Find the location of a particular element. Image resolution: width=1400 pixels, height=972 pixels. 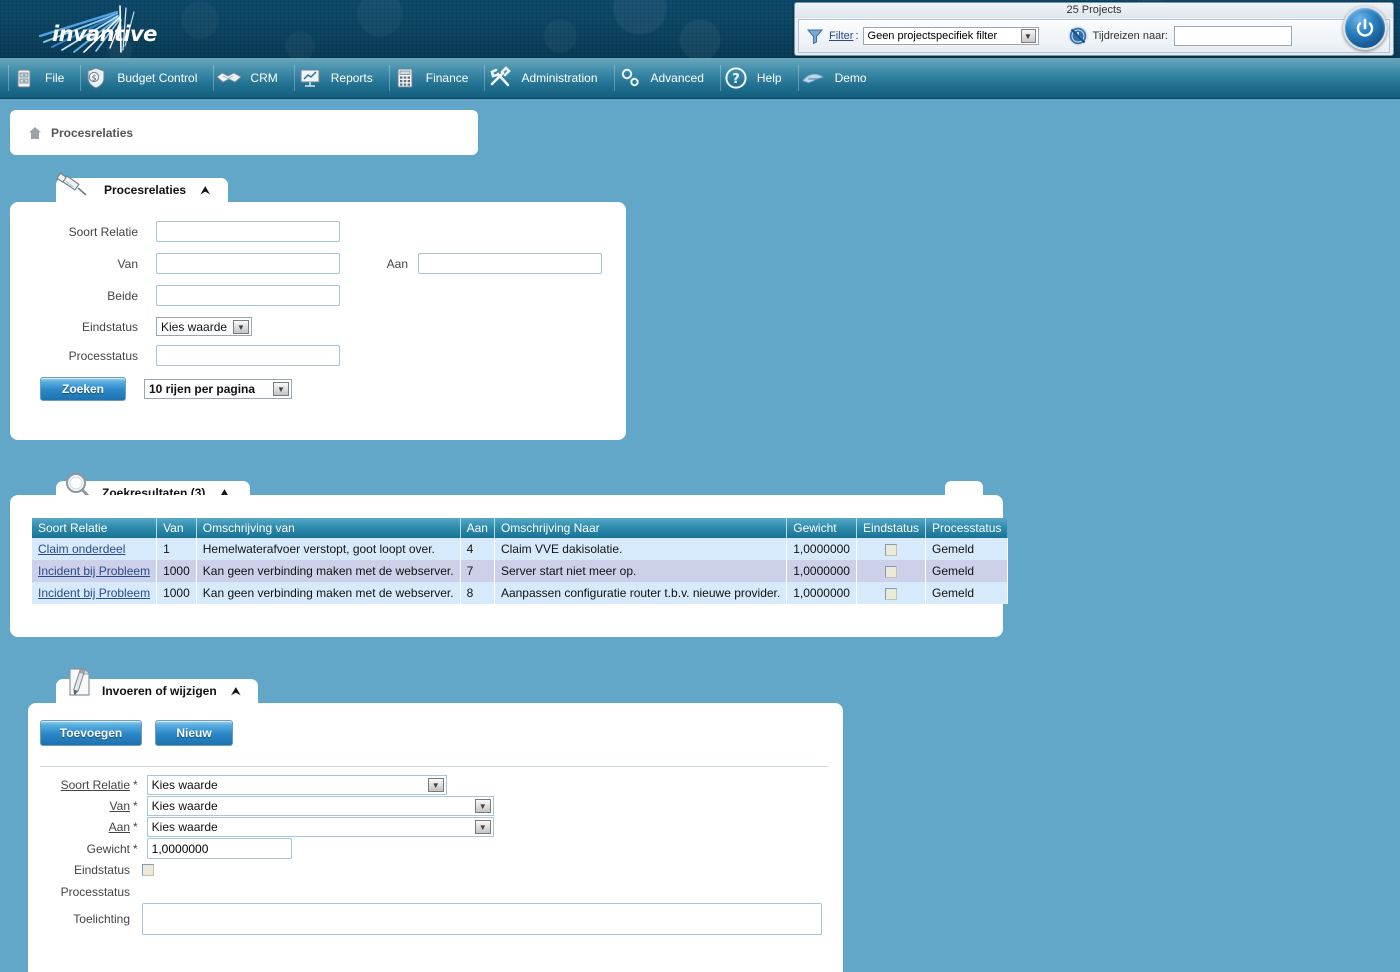

menu-item-help: ? Help is located at coordinates (759, 78).